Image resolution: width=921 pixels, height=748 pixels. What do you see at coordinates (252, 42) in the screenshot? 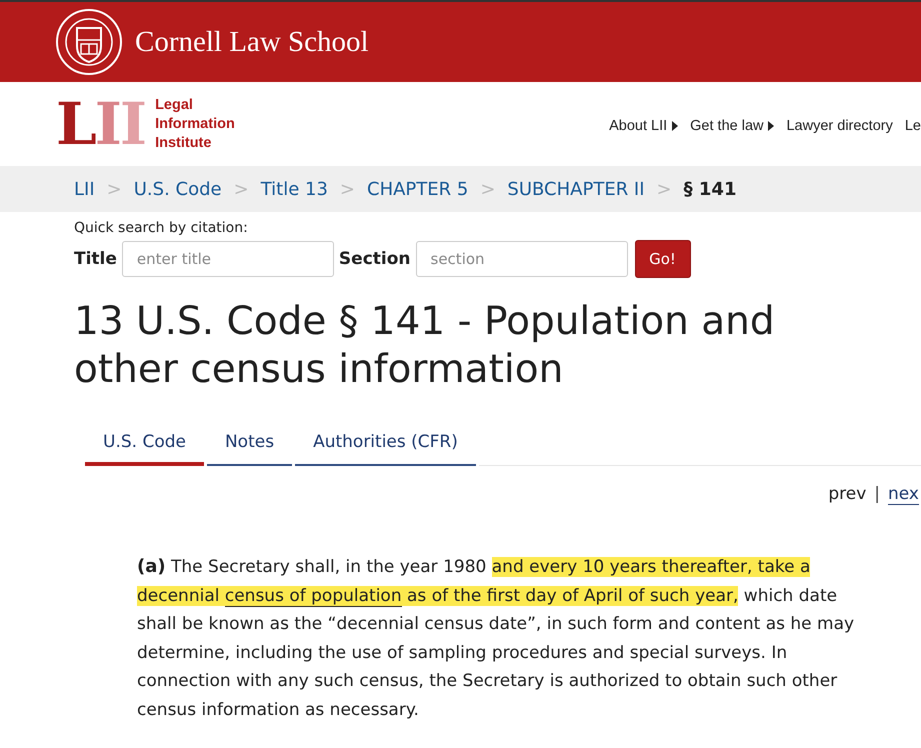
I see `school-name: Cornell Law School` at bounding box center [252, 42].